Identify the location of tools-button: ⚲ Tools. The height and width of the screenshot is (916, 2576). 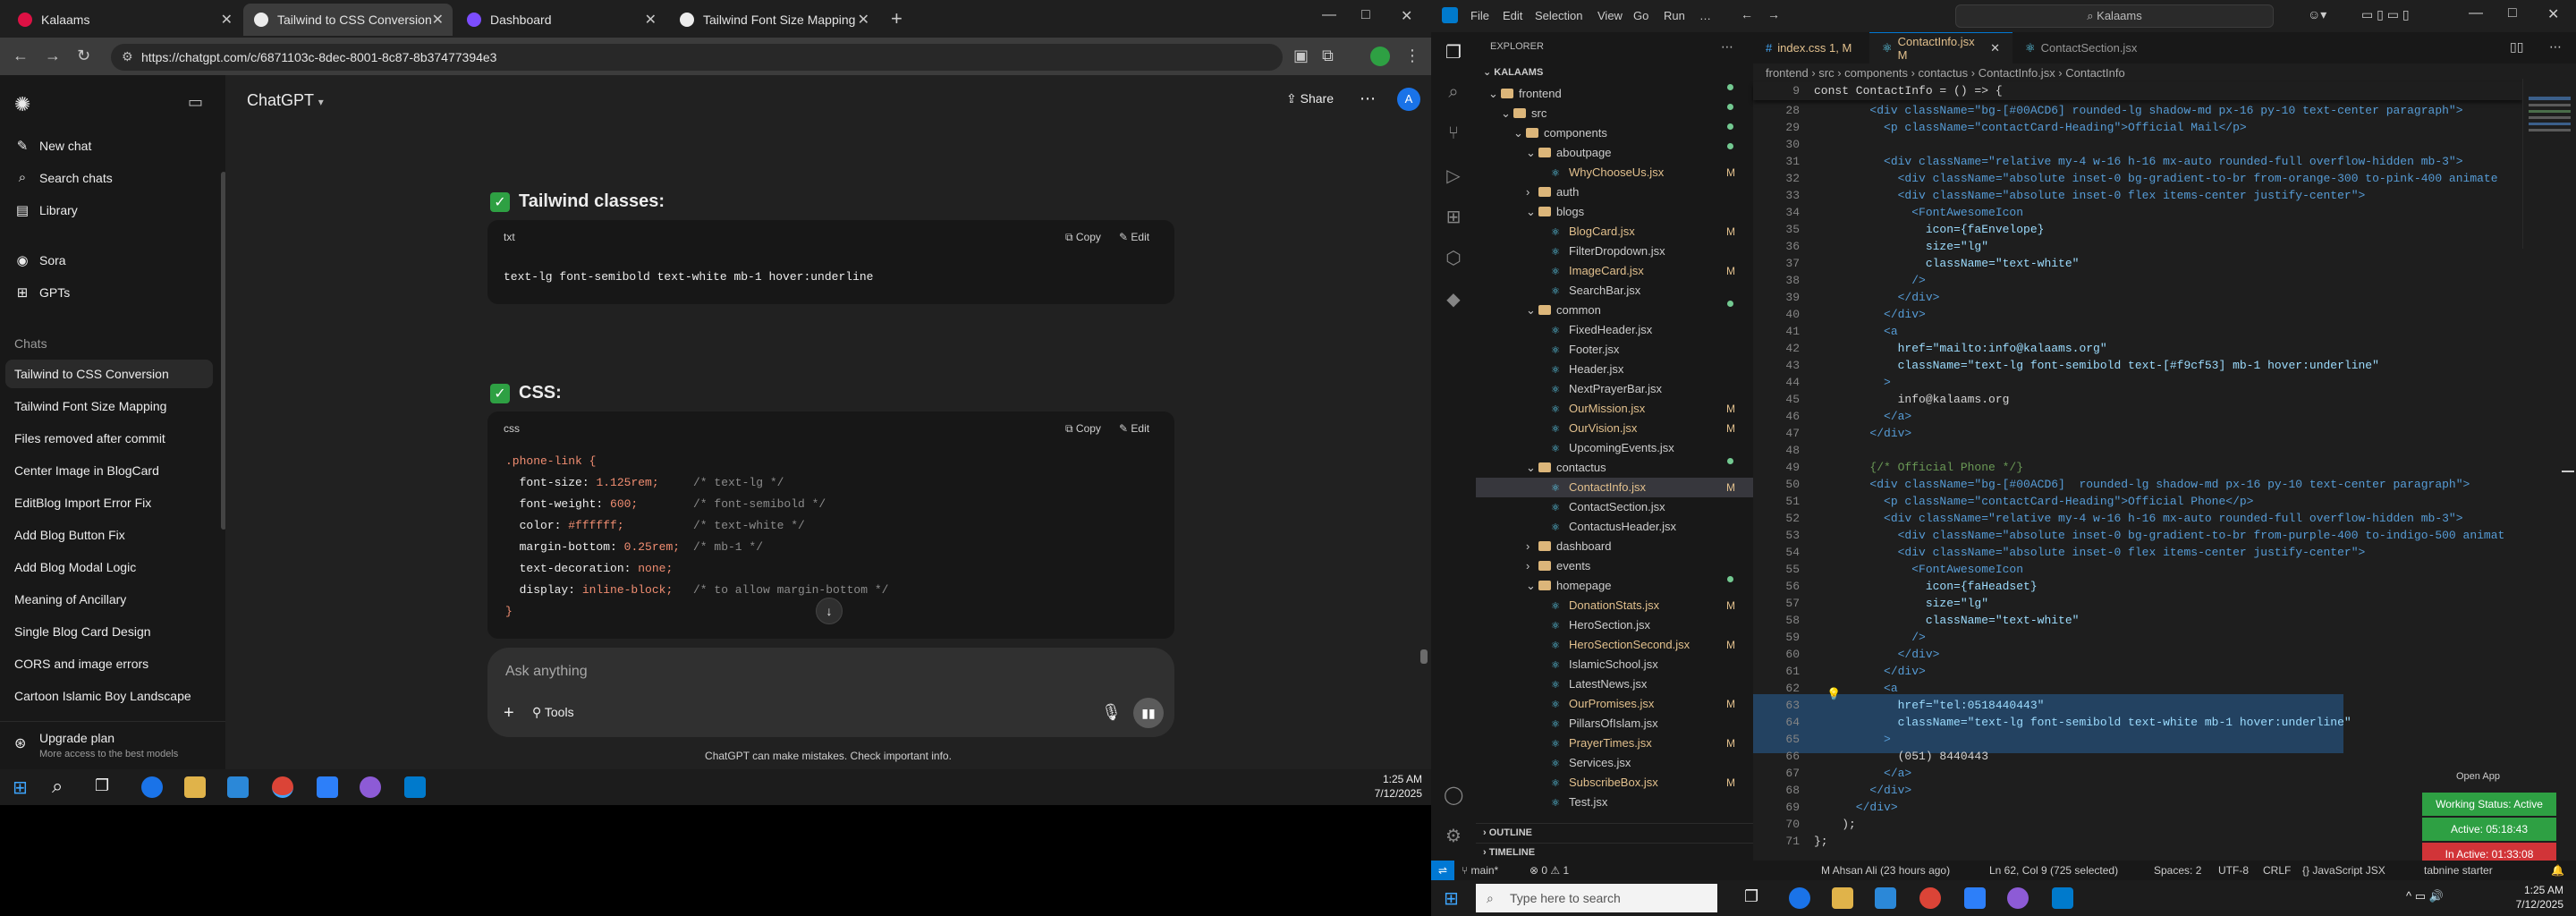
(553, 712).